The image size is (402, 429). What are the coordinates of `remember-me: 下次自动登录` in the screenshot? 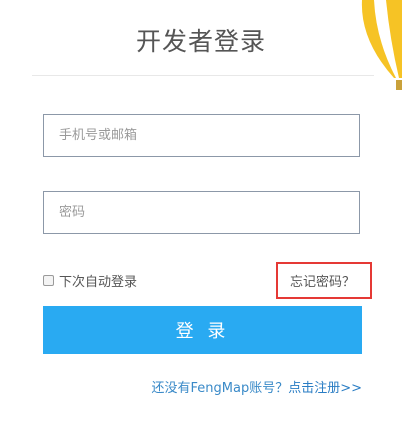 It's located at (90, 280).